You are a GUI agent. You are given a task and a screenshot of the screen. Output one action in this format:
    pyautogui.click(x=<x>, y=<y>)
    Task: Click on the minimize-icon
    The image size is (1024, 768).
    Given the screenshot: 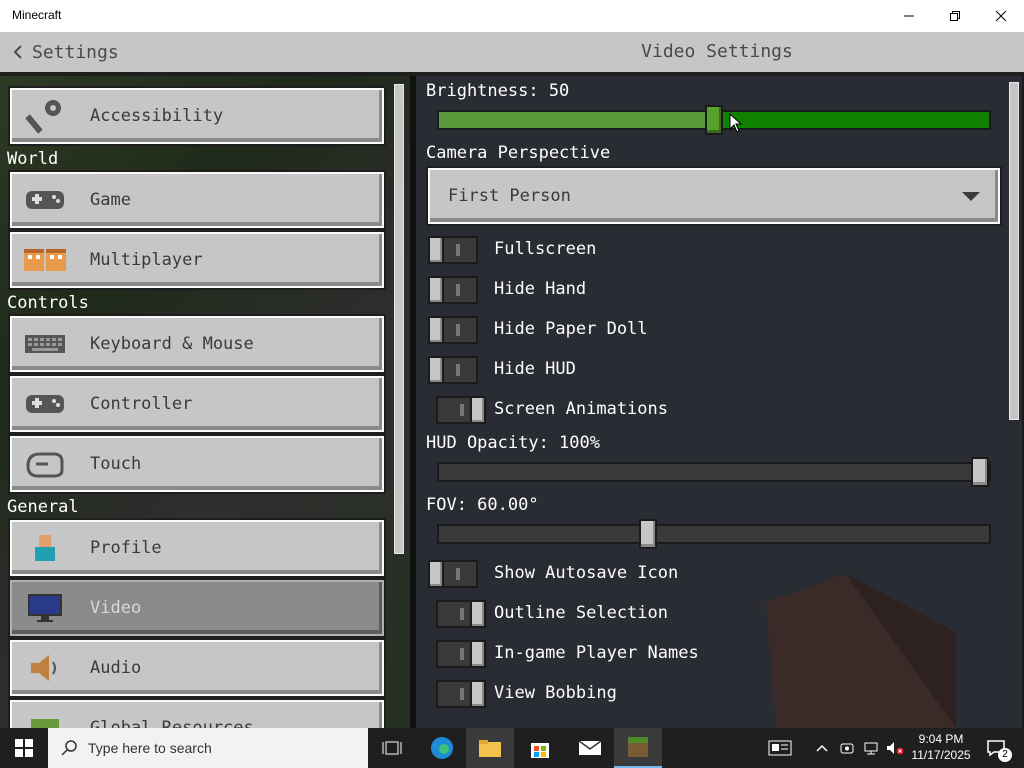 What is the action you would take?
    pyautogui.click(x=909, y=16)
    